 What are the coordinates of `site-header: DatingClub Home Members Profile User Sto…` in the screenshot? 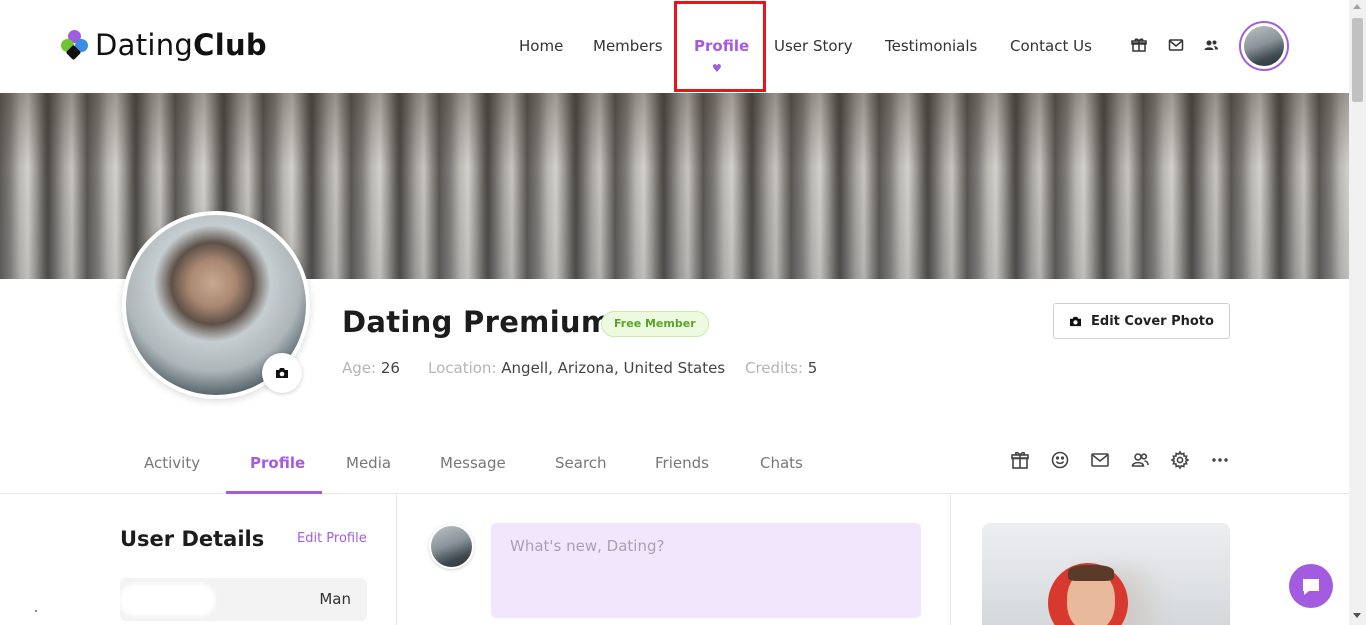 It's located at (674, 46).